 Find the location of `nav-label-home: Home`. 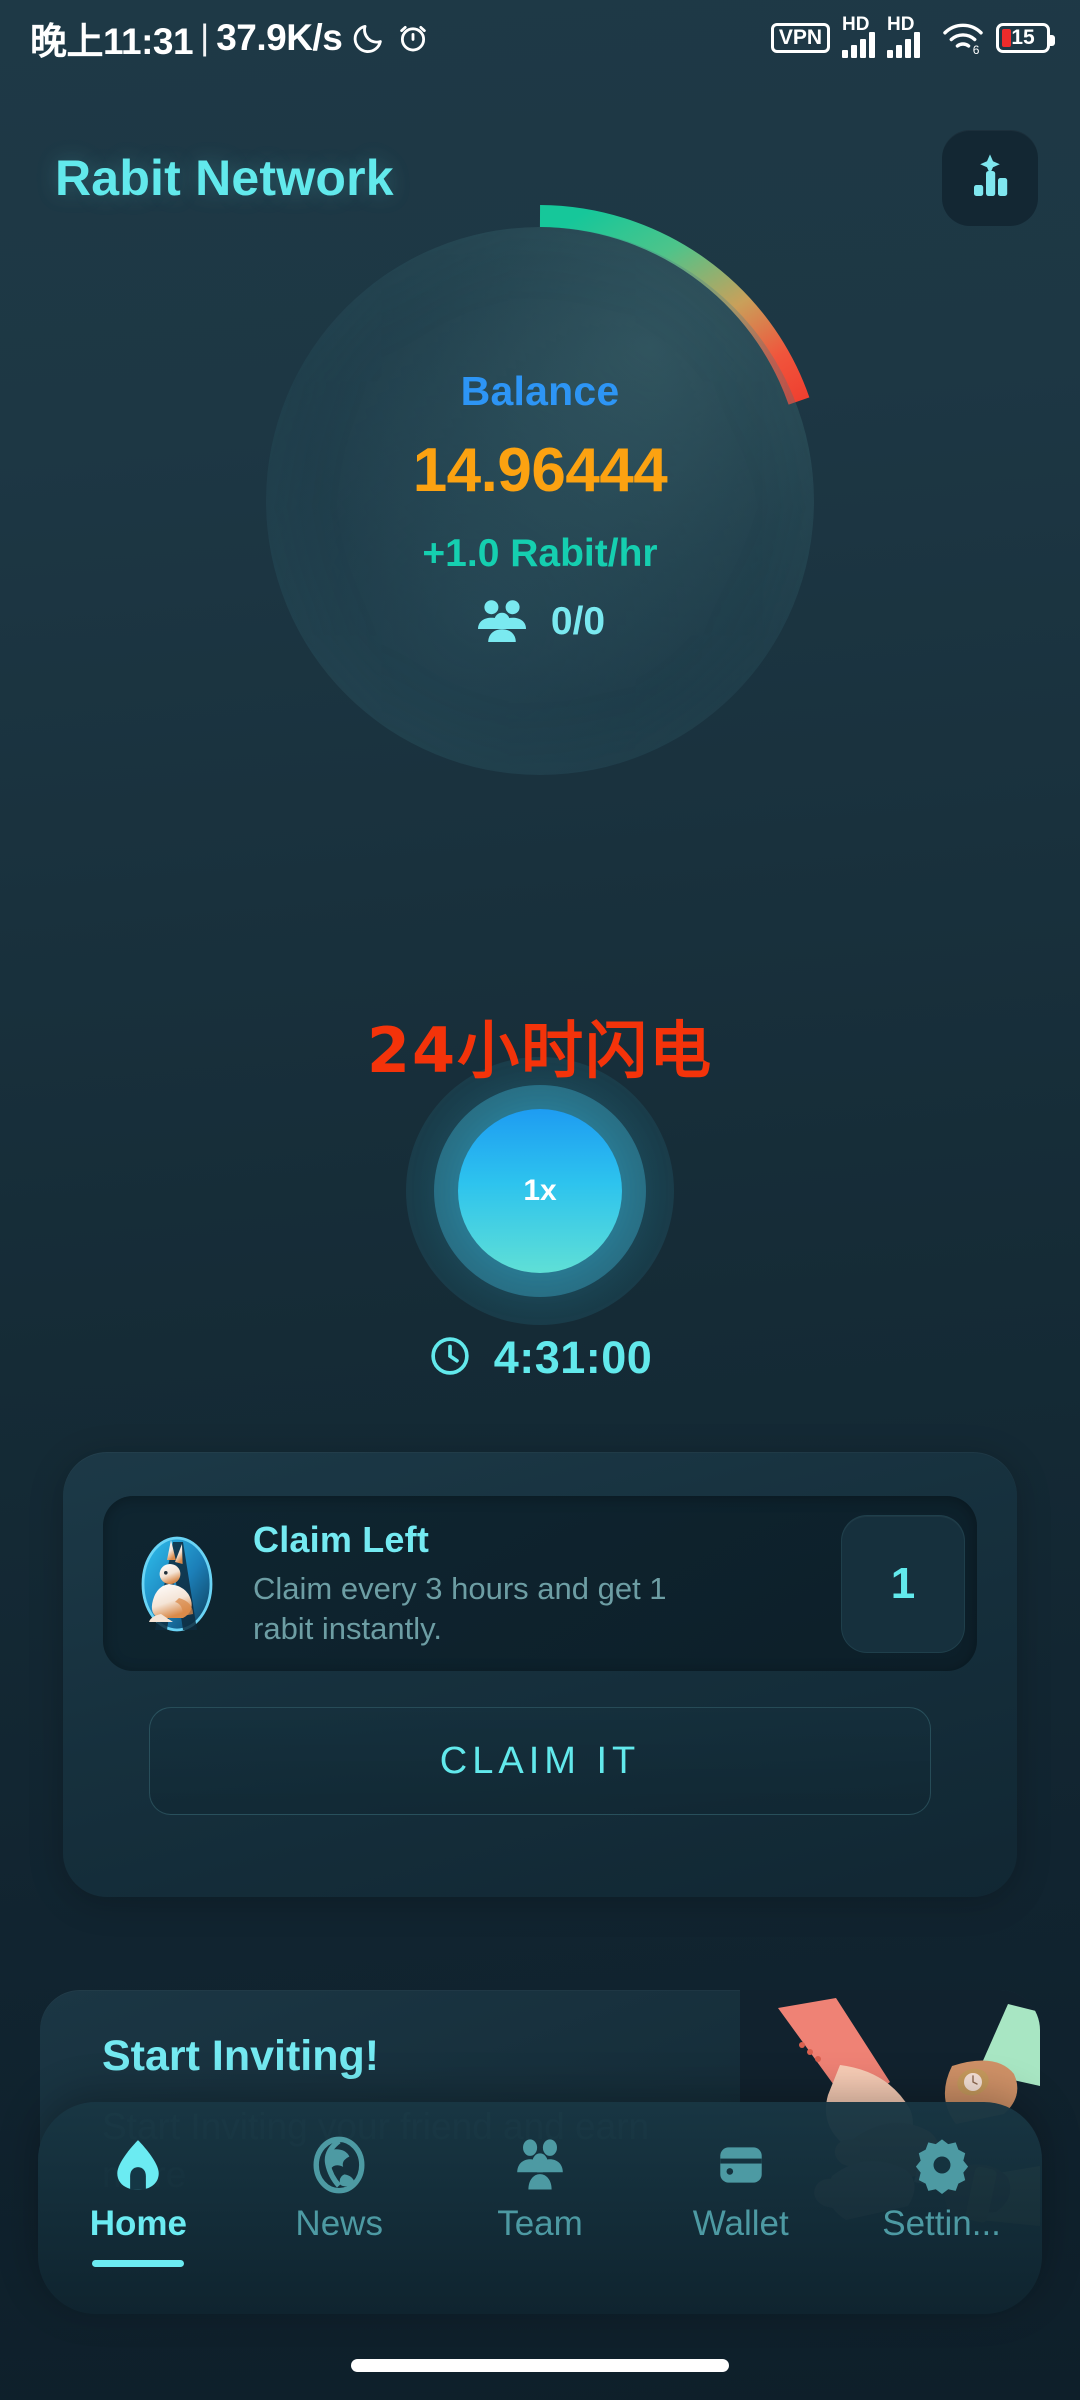

nav-label-home: Home is located at coordinates (138, 2223).